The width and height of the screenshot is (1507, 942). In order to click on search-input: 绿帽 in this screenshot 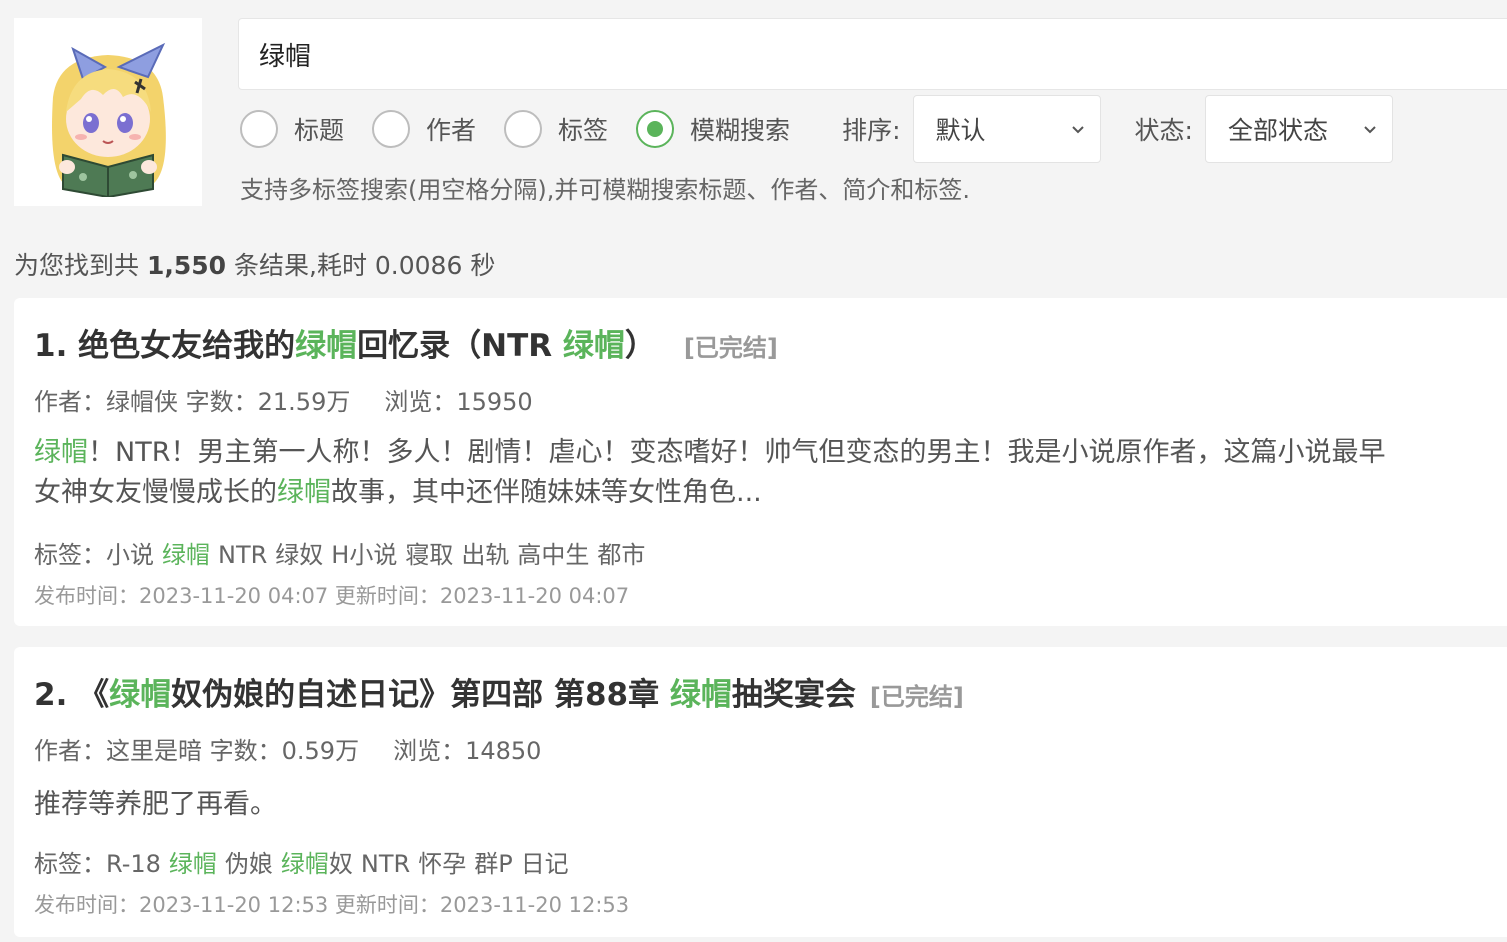, I will do `click(872, 54)`.